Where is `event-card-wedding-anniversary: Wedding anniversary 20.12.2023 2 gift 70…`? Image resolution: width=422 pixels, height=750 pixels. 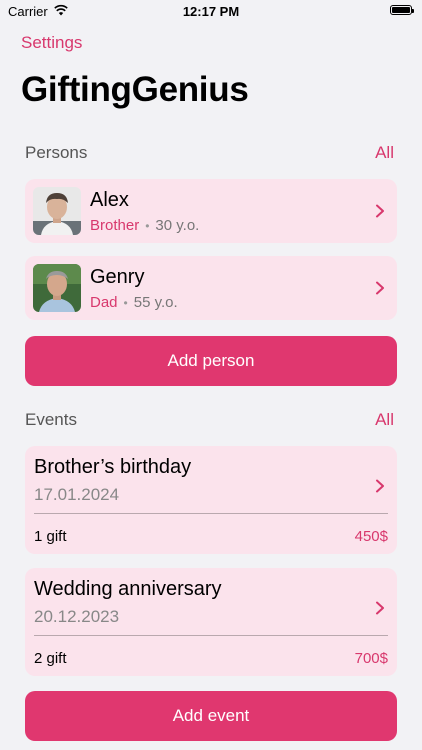
event-card-wedding-anniversary: Wedding anniversary 20.12.2023 2 gift 70… is located at coordinates (211, 622).